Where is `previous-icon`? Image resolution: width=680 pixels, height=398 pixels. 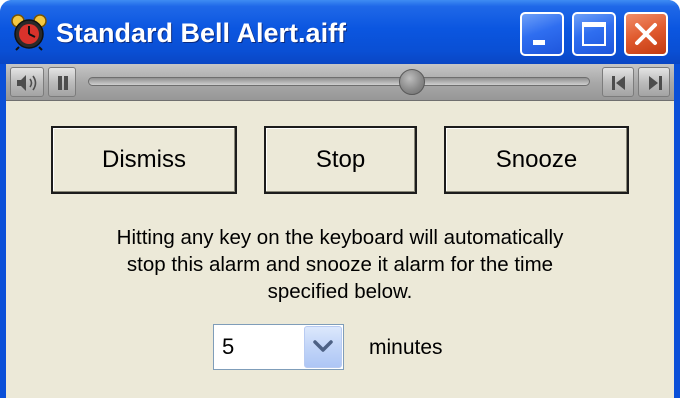
previous-icon is located at coordinates (618, 83).